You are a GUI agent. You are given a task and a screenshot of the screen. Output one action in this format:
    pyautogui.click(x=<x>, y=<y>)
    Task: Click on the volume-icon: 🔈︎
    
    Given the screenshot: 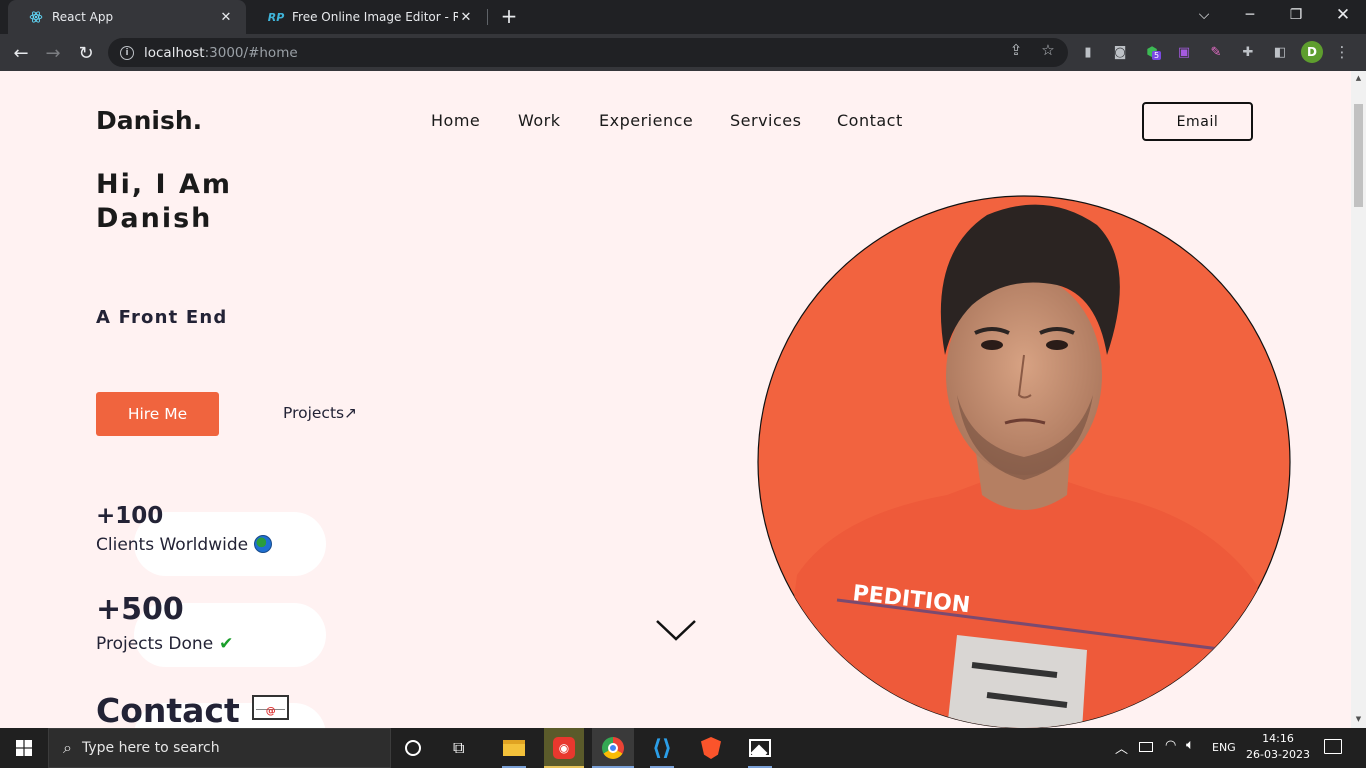 What is the action you would take?
    pyautogui.click(x=1190, y=745)
    